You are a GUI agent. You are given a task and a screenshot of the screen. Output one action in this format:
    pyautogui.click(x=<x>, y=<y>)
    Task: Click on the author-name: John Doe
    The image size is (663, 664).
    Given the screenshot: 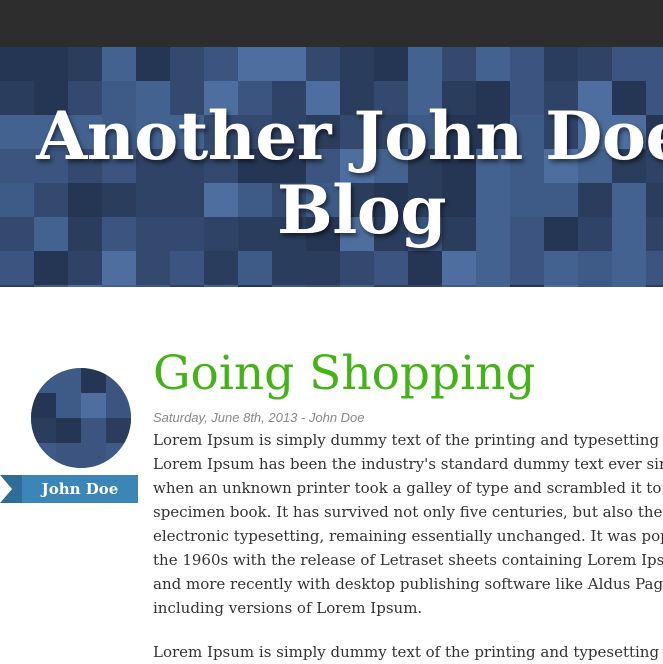 What is the action you would take?
    pyautogui.click(x=80, y=489)
    